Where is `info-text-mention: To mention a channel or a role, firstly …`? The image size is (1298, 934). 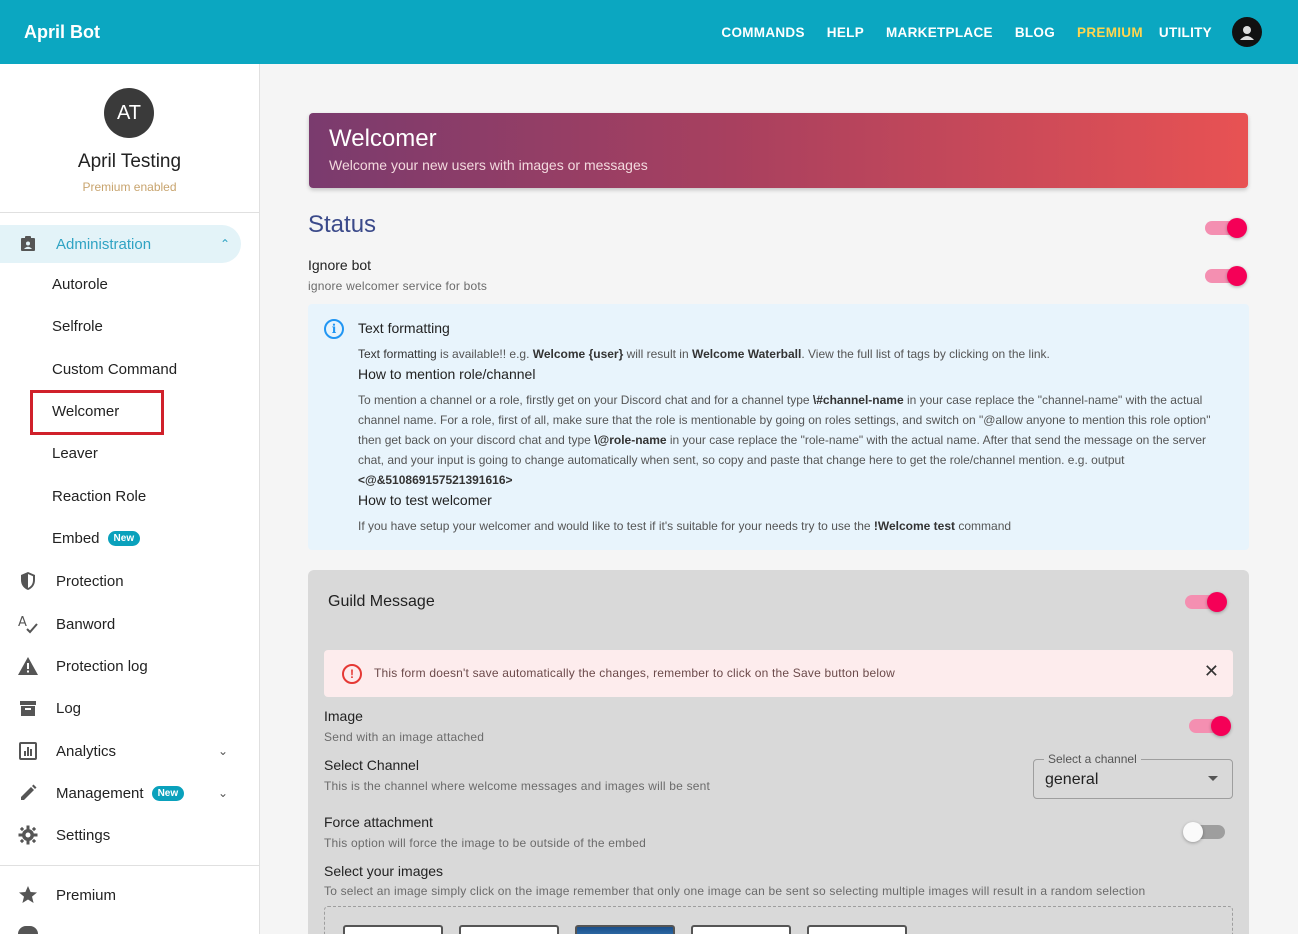 info-text-mention: To mention a channel or a role, firstly … is located at coordinates (793, 440).